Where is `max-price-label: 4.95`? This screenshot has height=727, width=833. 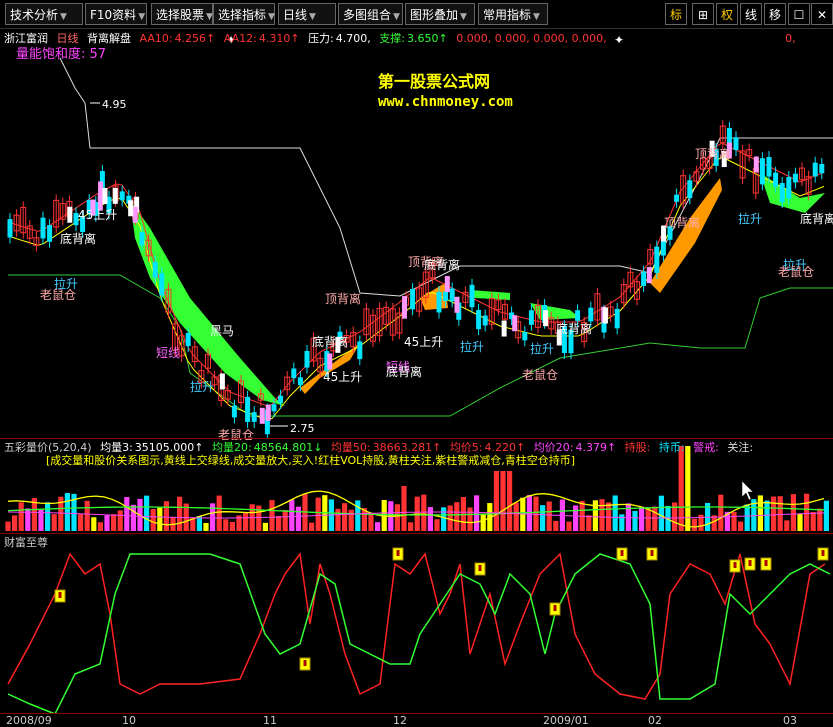 max-price-label: 4.95 is located at coordinates (114, 104).